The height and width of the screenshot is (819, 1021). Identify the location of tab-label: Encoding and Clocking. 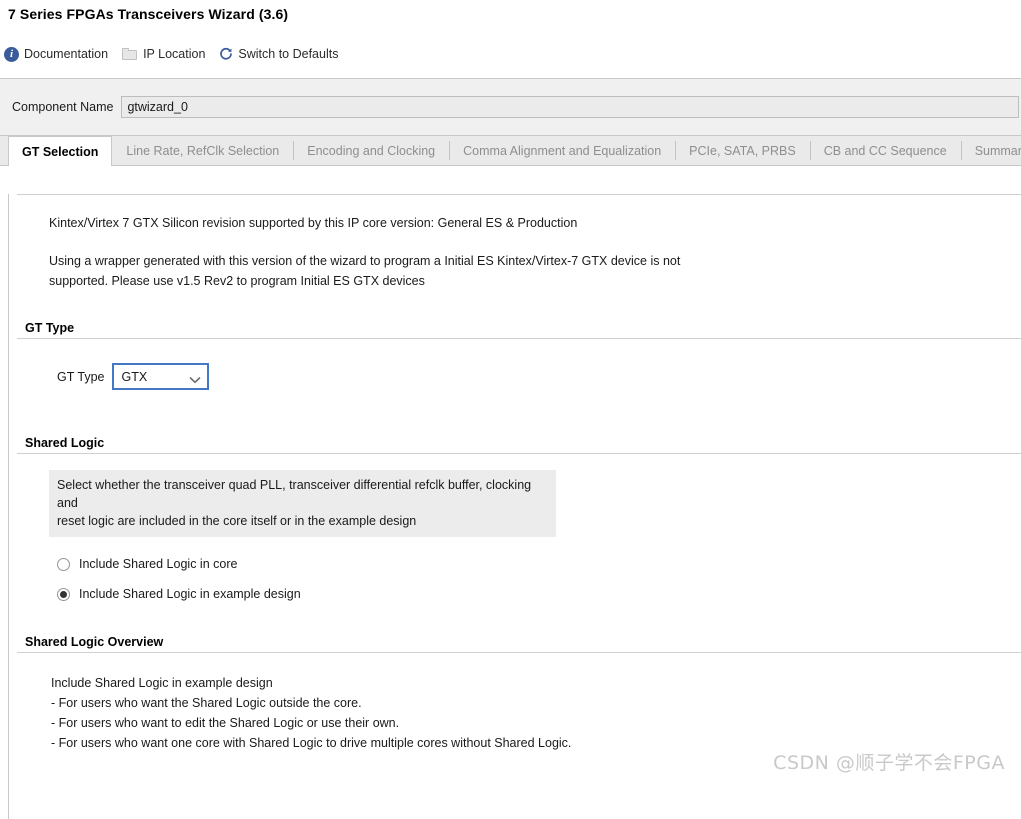
(371, 150).